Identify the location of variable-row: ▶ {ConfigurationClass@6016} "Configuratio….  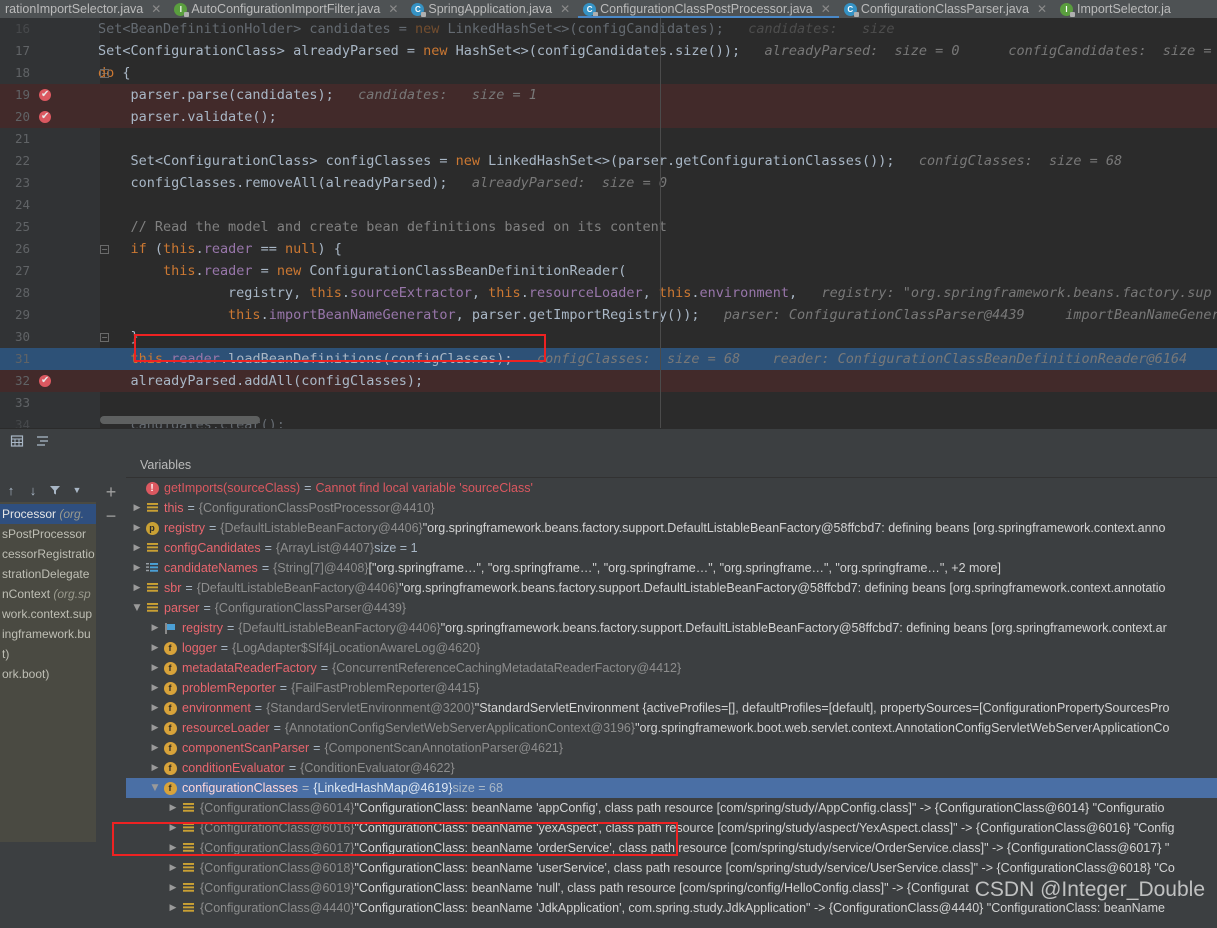
(671, 828).